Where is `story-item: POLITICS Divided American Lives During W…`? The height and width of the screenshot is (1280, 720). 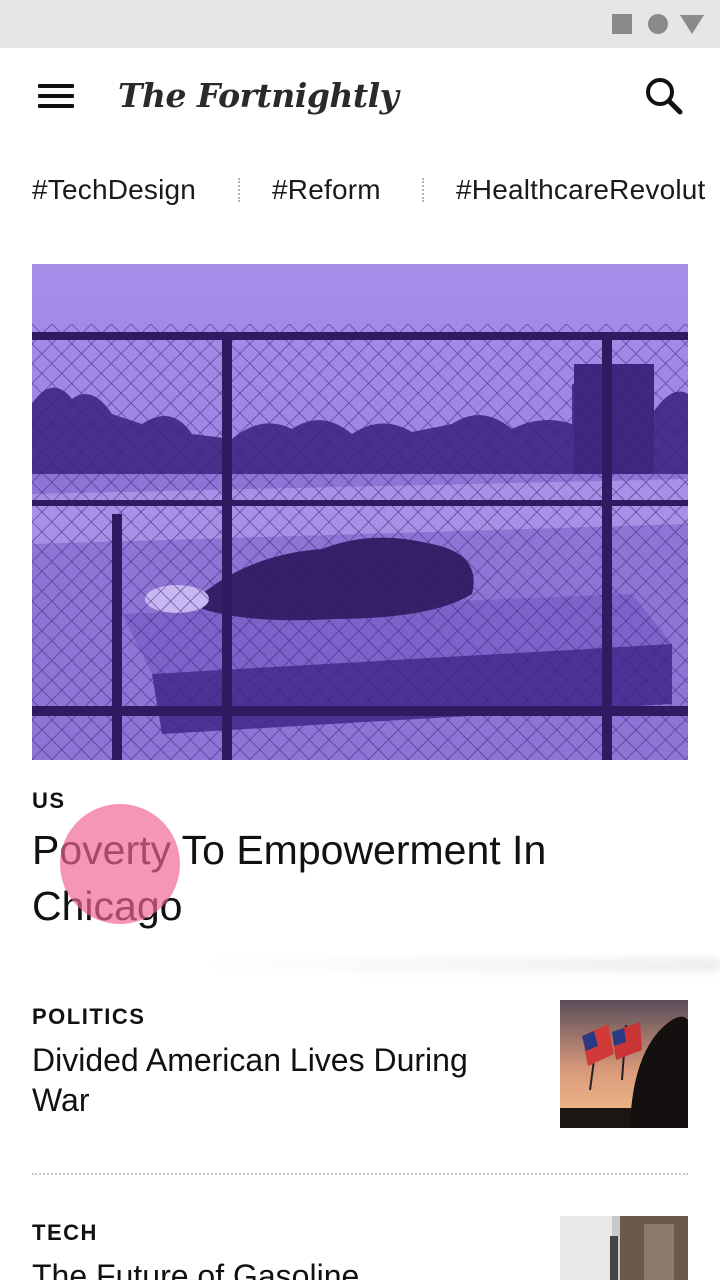 story-item: POLITICS Divided American Lives During W… is located at coordinates (360, 1080).